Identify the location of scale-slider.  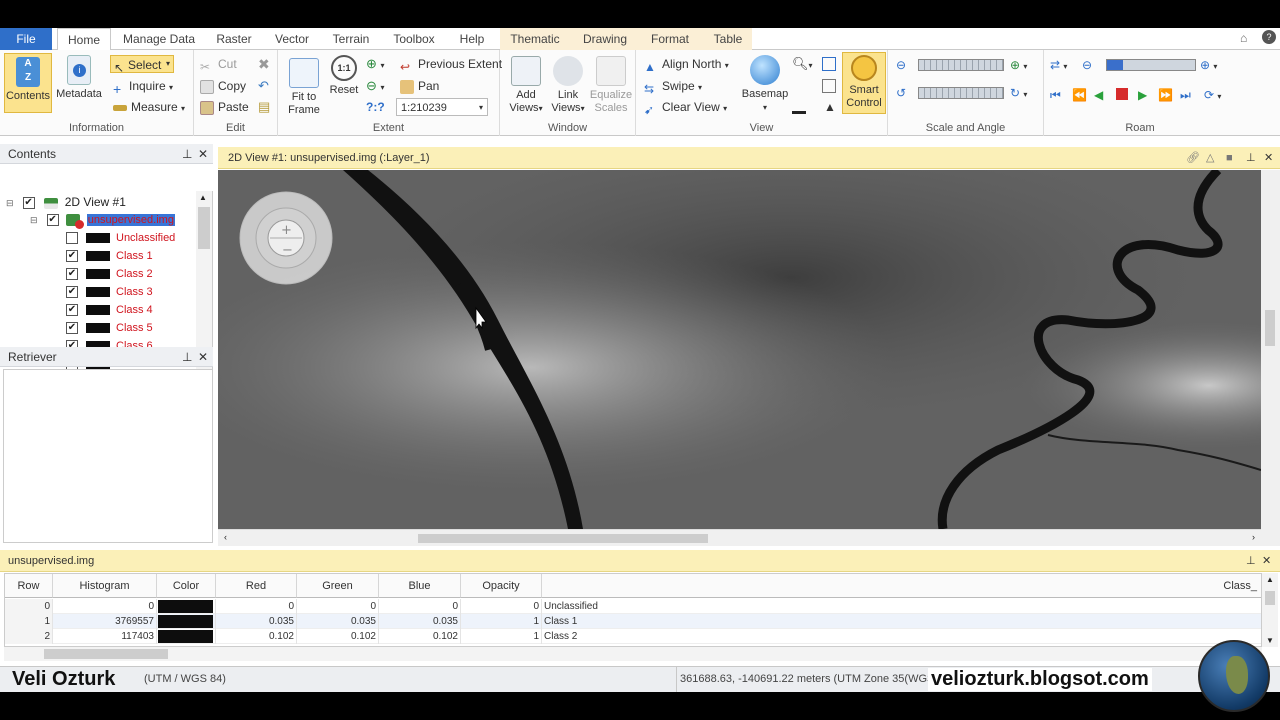
(961, 65).